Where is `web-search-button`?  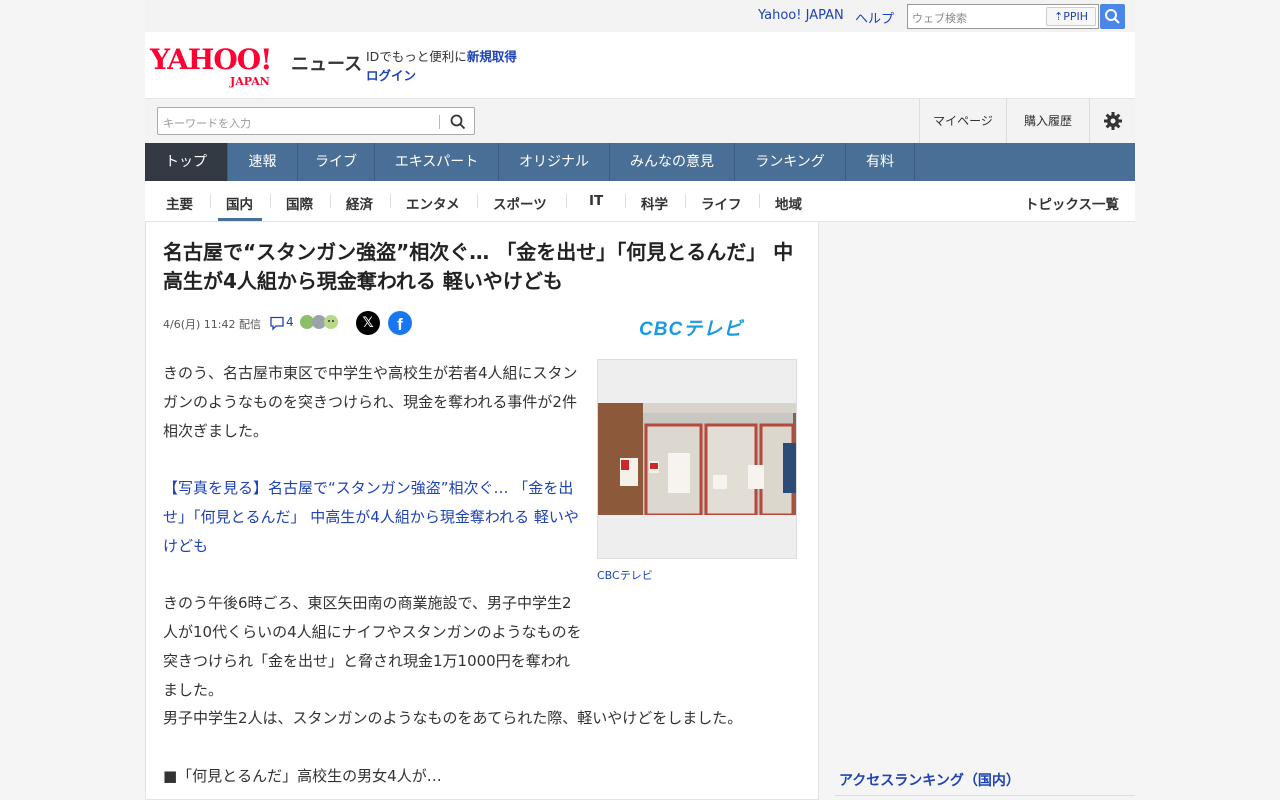 web-search-button is located at coordinates (1112, 16).